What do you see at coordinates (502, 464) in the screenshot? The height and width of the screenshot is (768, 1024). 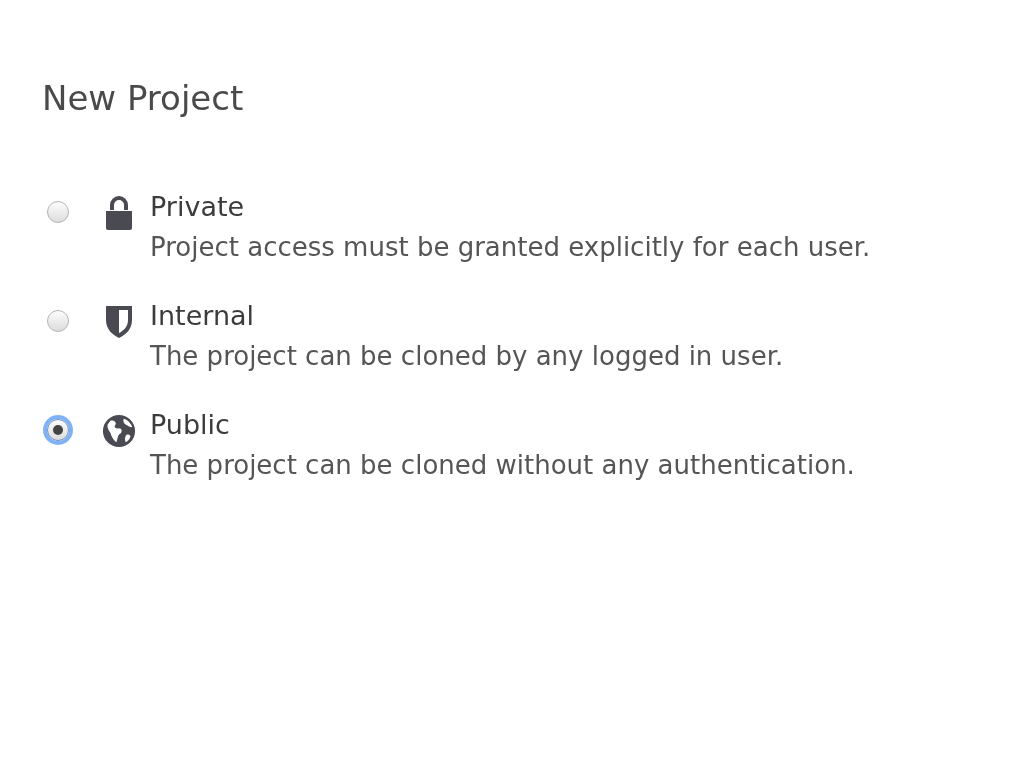 I see `option-description: The project can be cloned without any authentication.` at bounding box center [502, 464].